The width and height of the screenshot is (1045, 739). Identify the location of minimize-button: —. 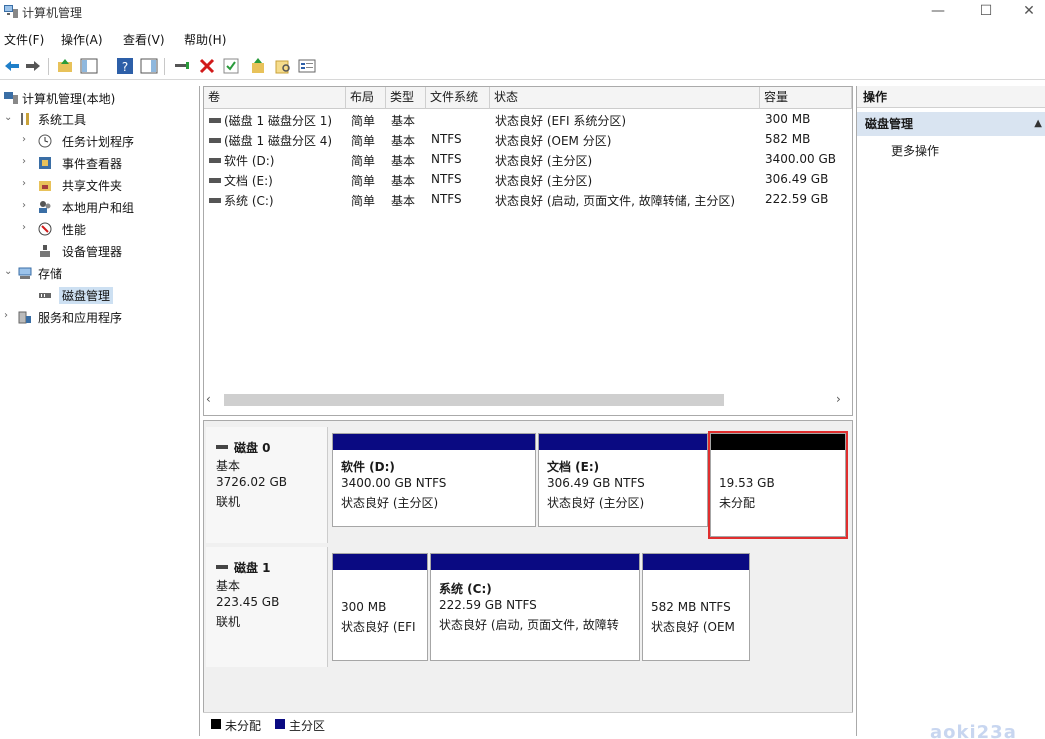
(938, 12).